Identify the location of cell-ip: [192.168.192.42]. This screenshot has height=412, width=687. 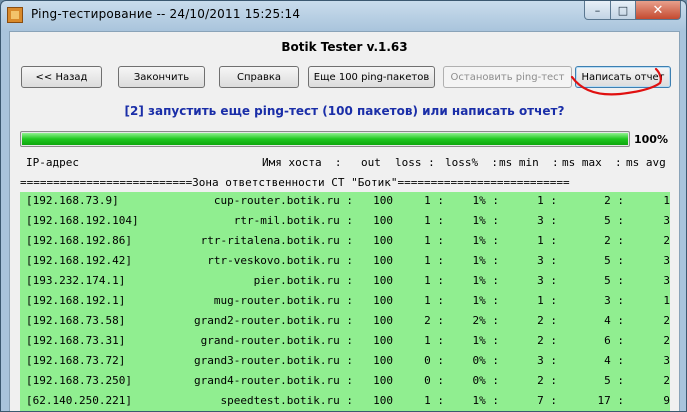
(79, 260).